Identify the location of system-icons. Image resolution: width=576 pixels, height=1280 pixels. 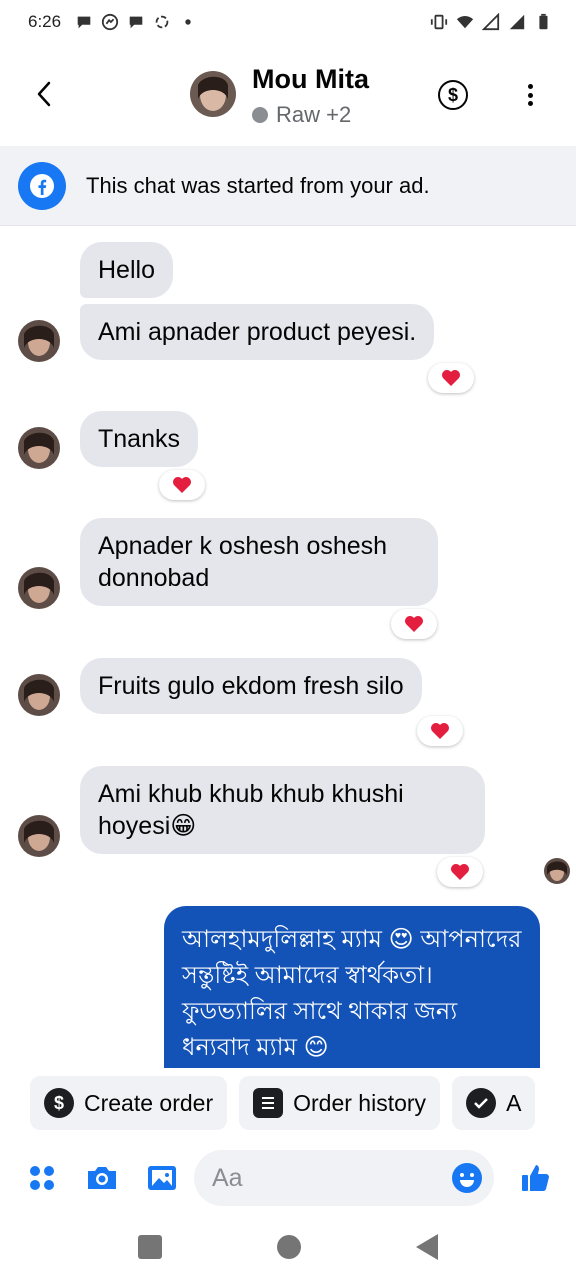
(491, 22).